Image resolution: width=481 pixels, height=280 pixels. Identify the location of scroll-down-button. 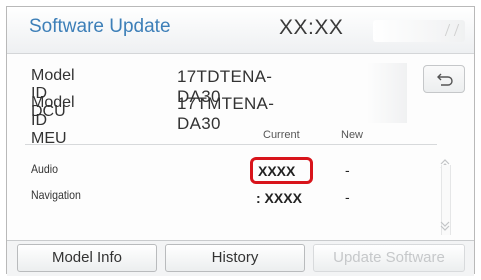
(445, 228).